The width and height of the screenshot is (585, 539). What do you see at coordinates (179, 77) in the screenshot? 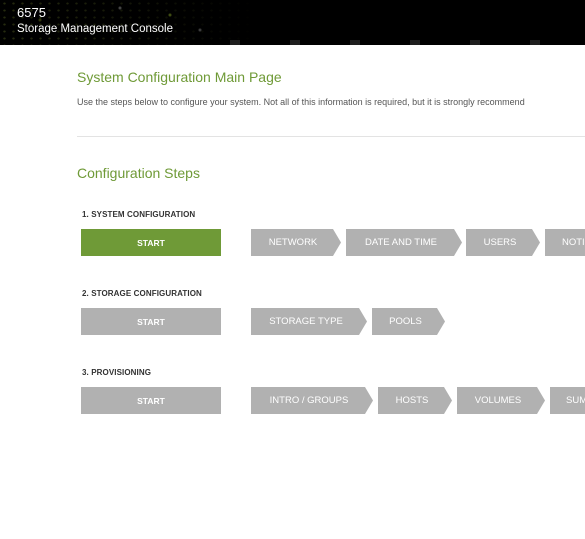
I see `page-title: System Configuration Main Page` at bounding box center [179, 77].